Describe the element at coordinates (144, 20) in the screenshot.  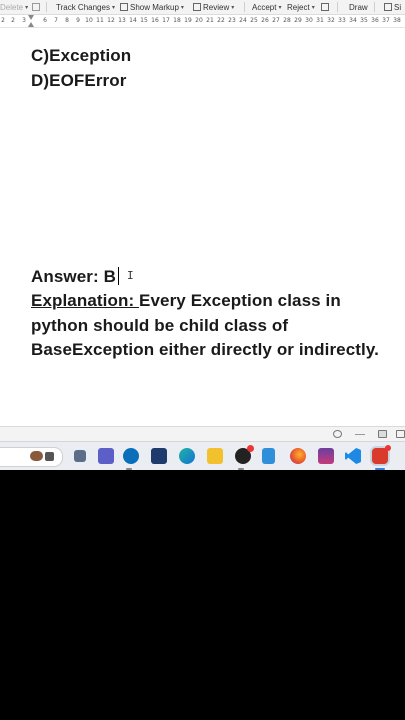
I see `ruler-tick: 15` at that location.